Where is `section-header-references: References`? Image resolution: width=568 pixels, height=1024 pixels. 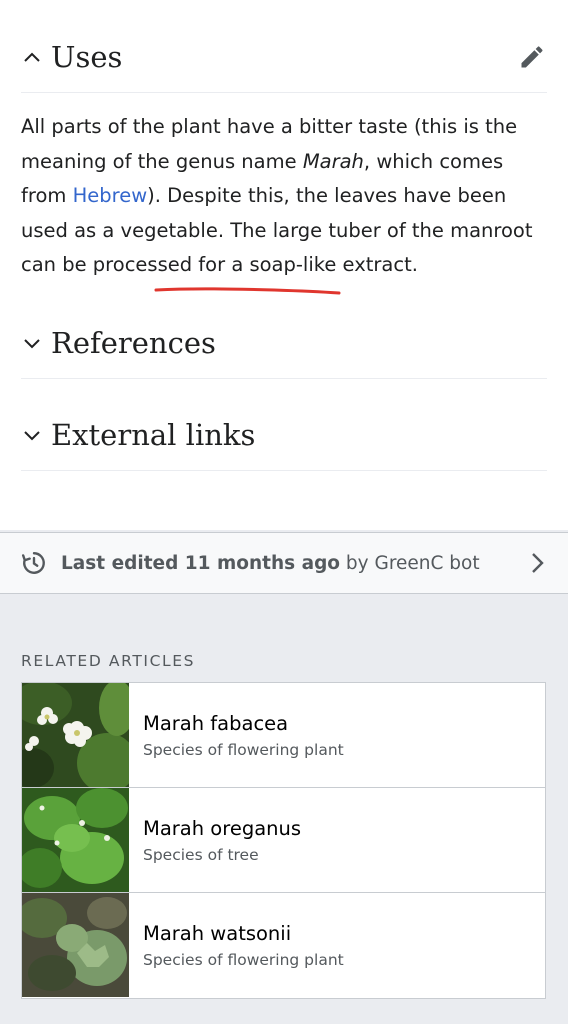
section-header-references: References is located at coordinates (284, 343).